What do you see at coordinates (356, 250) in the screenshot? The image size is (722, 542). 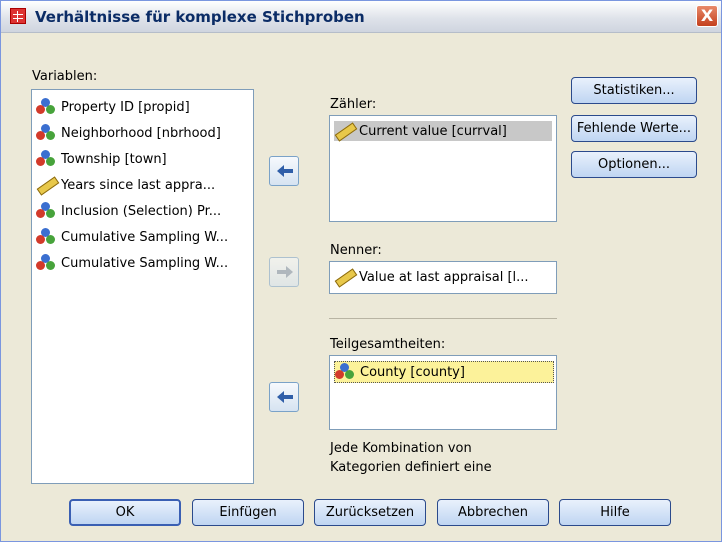 I see `denominator-label: Nenner:` at bounding box center [356, 250].